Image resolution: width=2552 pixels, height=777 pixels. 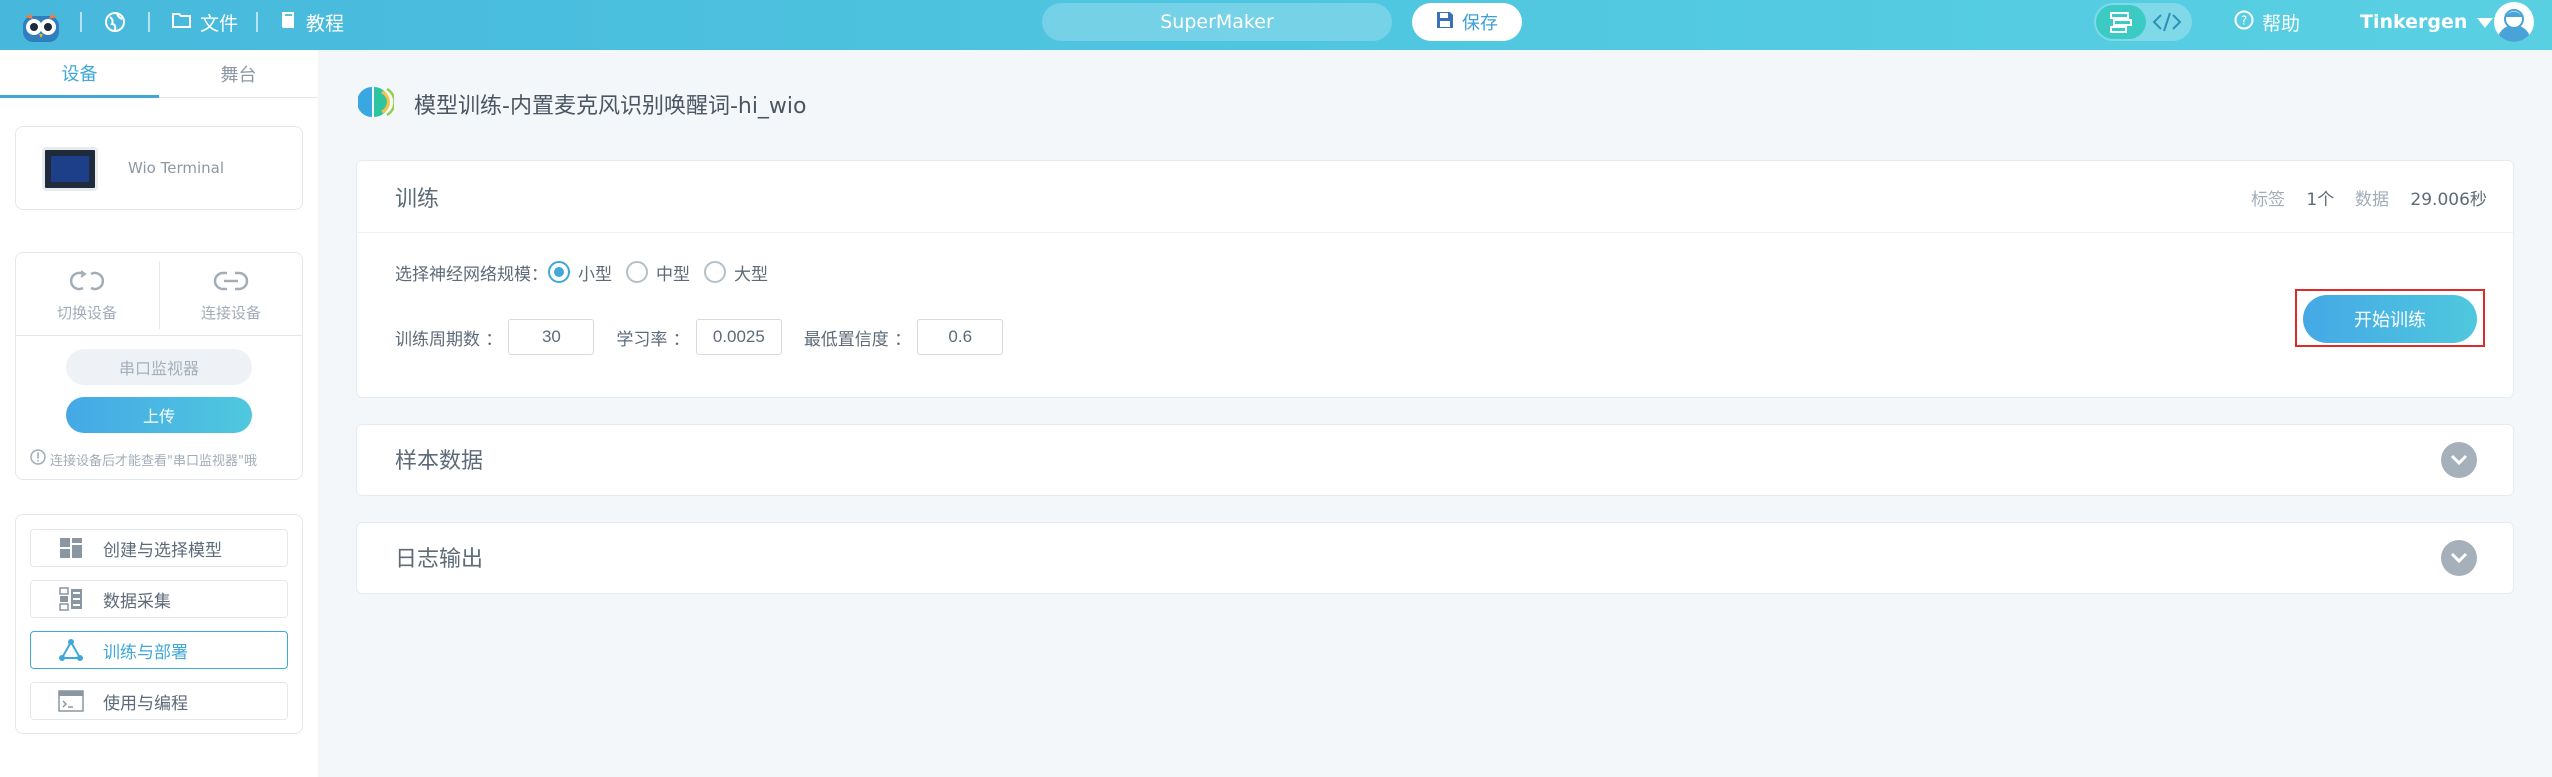 I want to click on avatar, so click(x=2514, y=22).